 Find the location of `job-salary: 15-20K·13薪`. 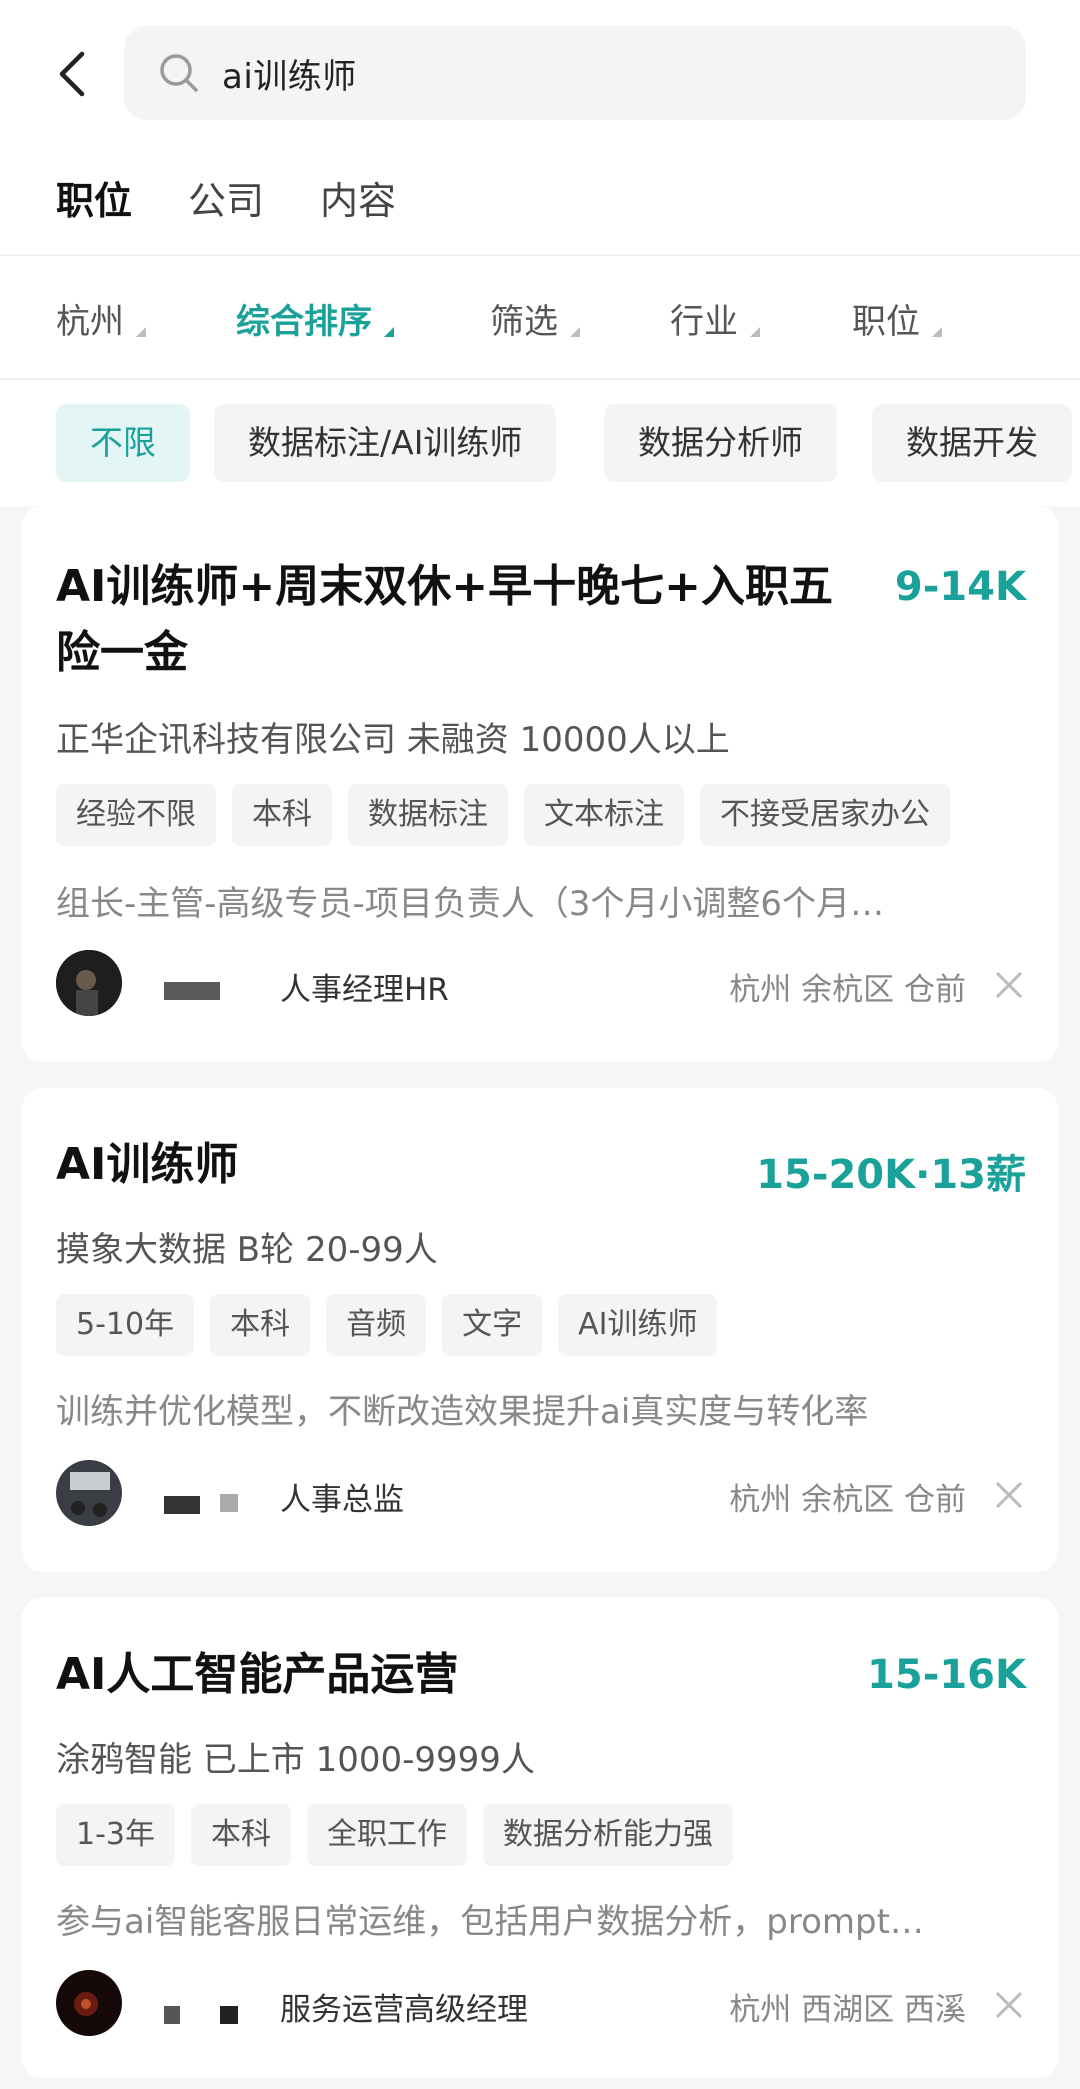

job-salary: 15-20K·13薪 is located at coordinates (891, 1175).